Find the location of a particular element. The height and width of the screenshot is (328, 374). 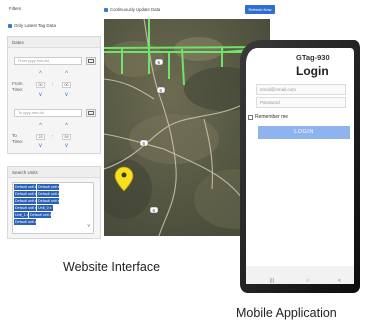

back-icon: < is located at coordinates (339, 281).